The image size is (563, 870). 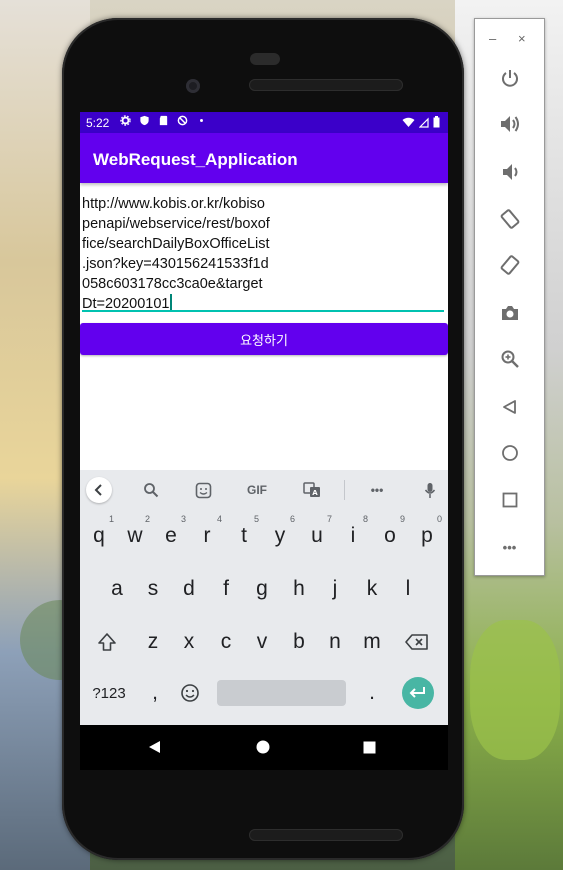 I want to click on app-title: WebRequest_Application, so click(x=195, y=159).